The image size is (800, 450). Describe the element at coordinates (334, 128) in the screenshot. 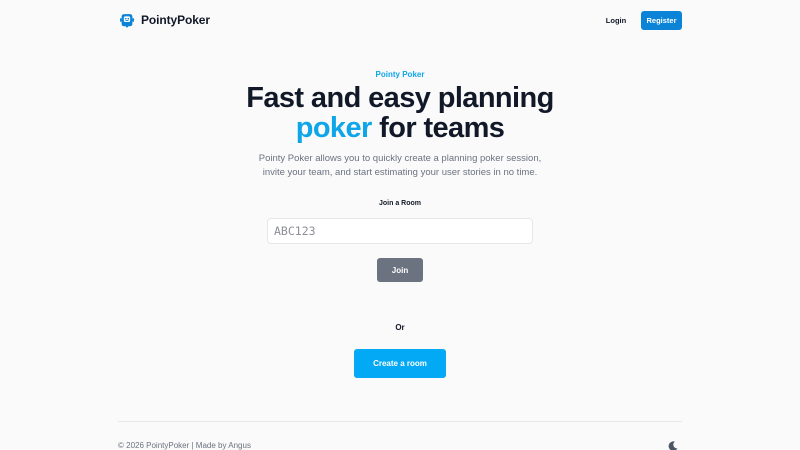

I see `headline-accent: poker` at that location.